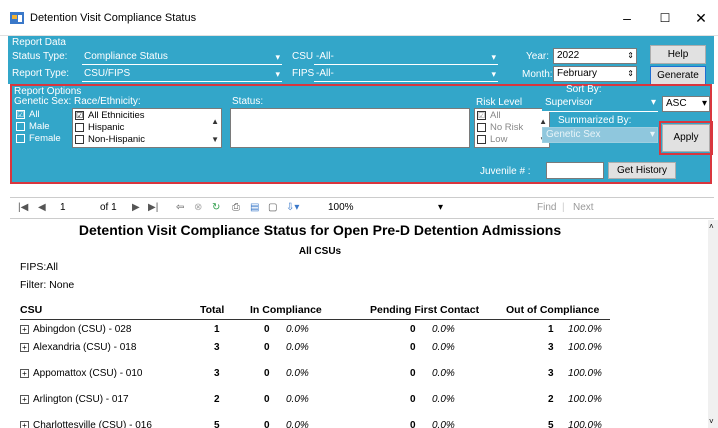 The image size is (718, 428). I want to click on find-link: Find, so click(546, 207).